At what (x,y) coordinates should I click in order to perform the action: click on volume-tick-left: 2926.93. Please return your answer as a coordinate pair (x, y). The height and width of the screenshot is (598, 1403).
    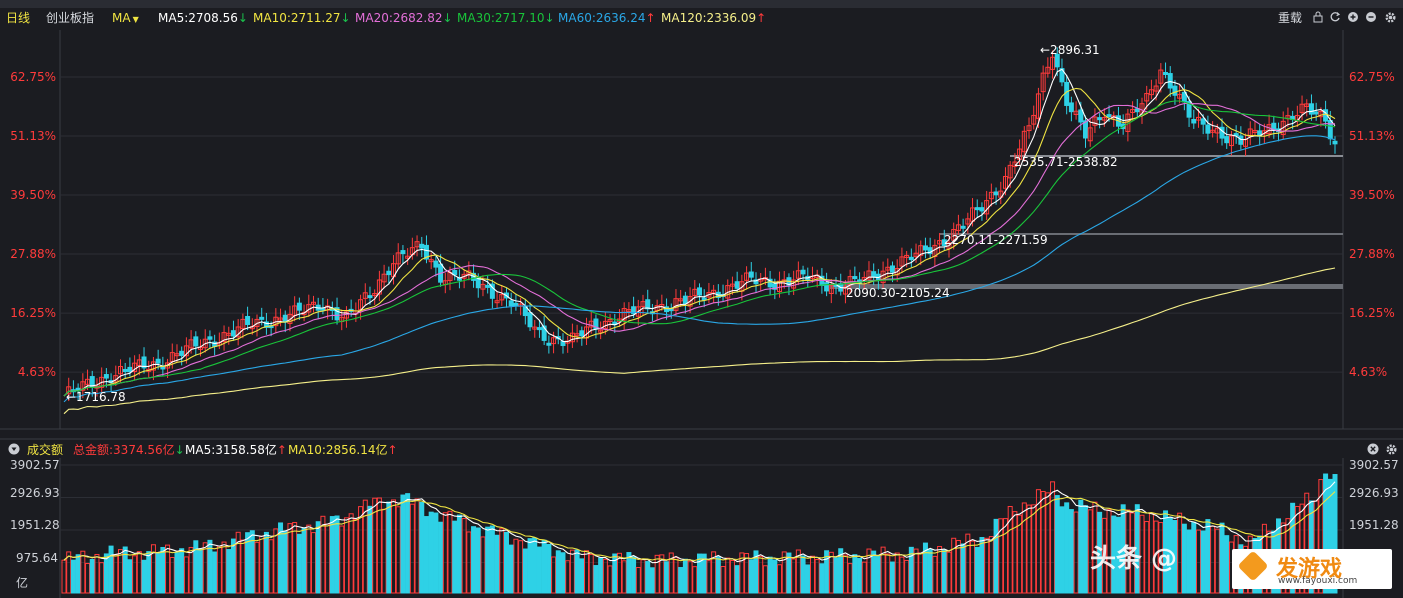
    Looking at the image, I should click on (35, 493).